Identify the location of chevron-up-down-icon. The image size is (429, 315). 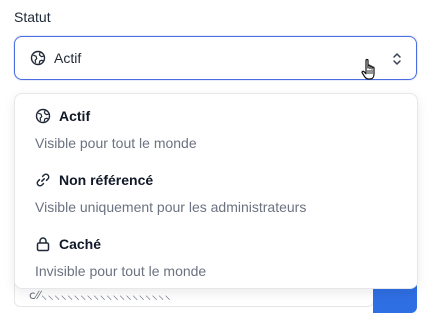
(397, 59).